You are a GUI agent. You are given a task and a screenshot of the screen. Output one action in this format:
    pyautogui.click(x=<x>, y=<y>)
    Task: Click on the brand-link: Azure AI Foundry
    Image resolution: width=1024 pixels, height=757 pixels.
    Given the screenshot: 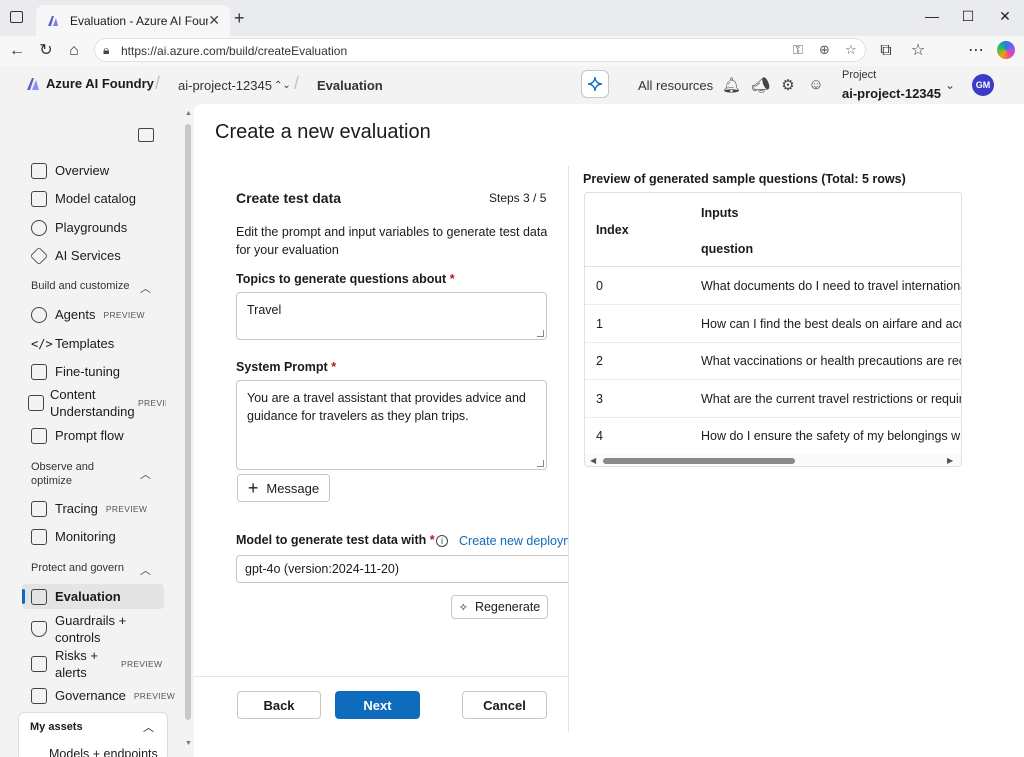 What is the action you would take?
    pyautogui.click(x=90, y=83)
    